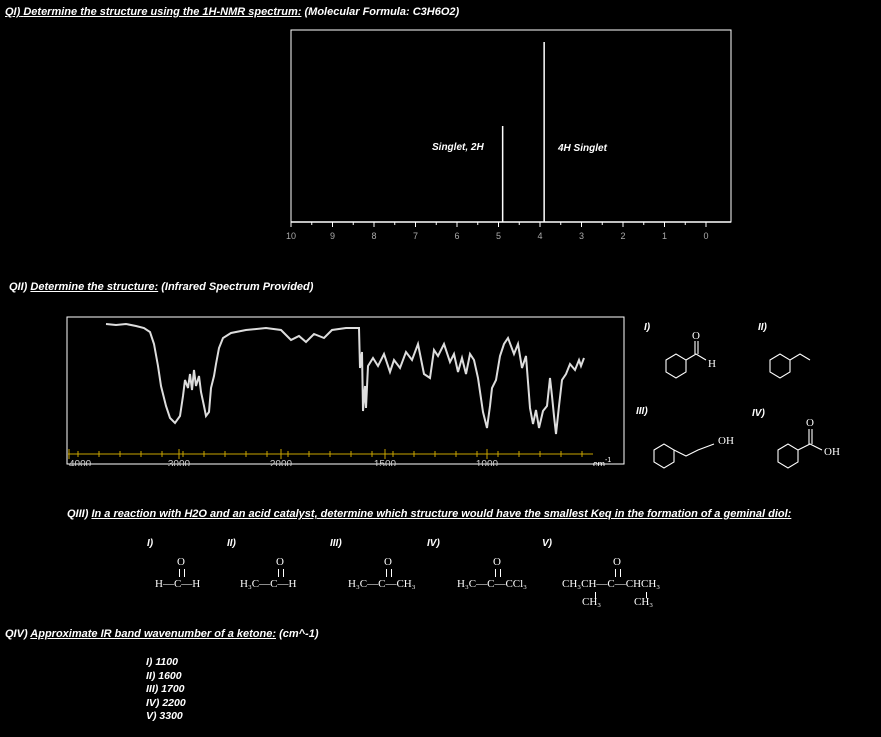  What do you see at coordinates (810, 423) in the screenshot?
I see `q2-option-4-oxygen: O` at bounding box center [810, 423].